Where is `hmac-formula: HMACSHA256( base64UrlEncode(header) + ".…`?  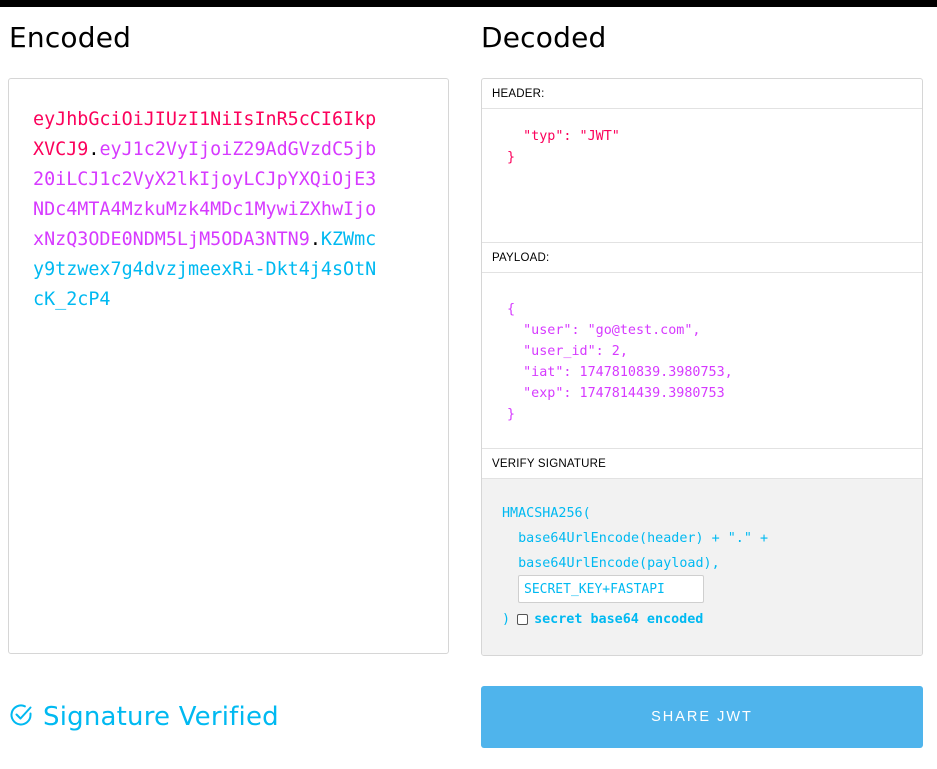 hmac-formula: HMACSHA256( base64UrlEncode(header) + ".… is located at coordinates (635, 538).